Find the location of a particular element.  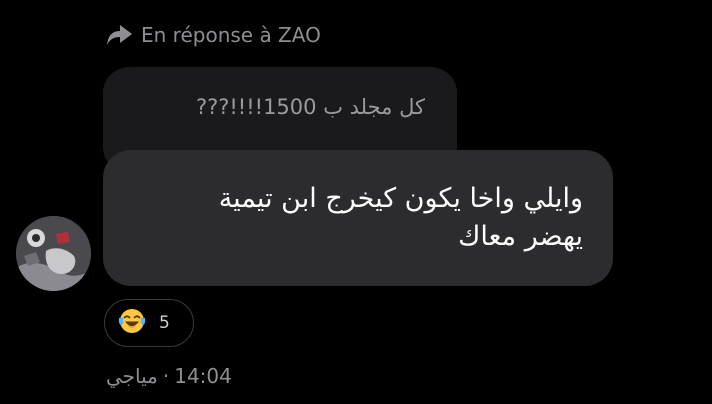

sender-name: مياجي is located at coordinates (132, 376).